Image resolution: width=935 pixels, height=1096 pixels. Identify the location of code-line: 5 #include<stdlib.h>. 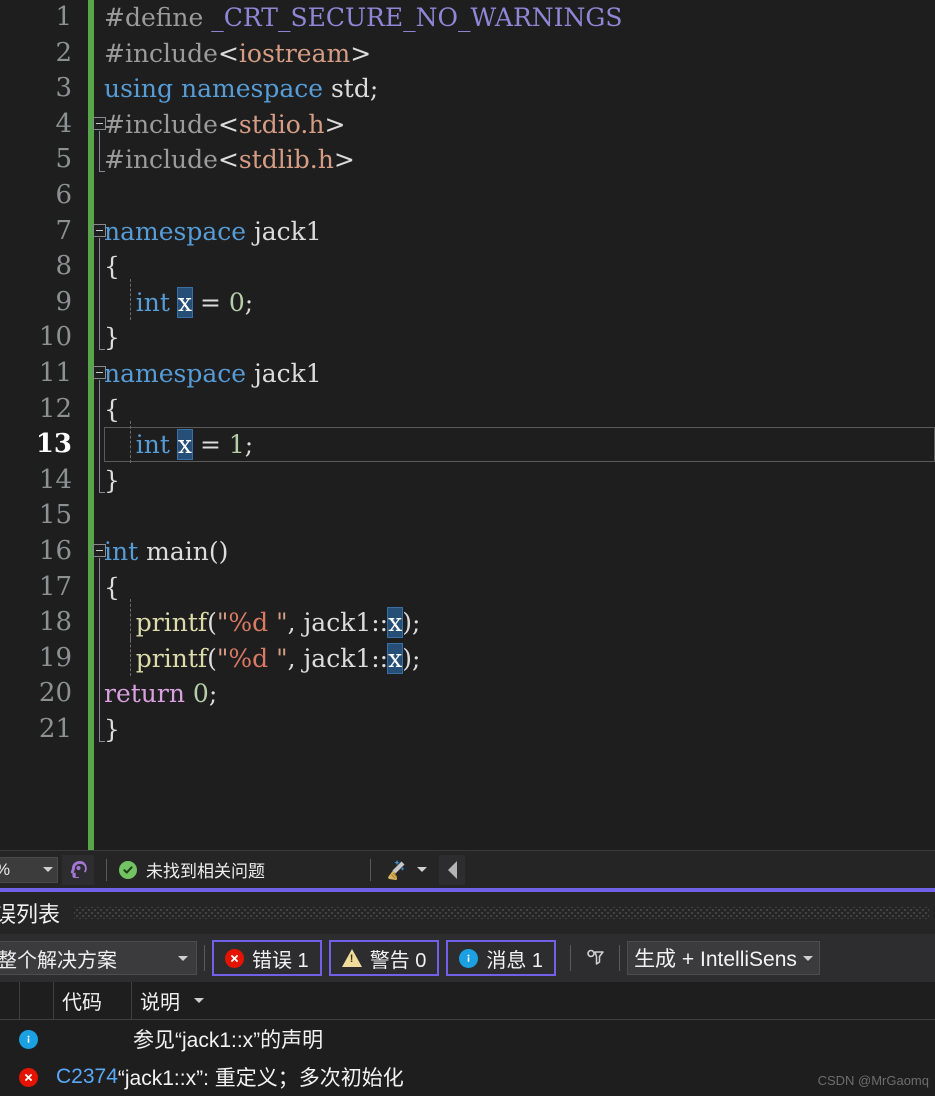
(467, 160).